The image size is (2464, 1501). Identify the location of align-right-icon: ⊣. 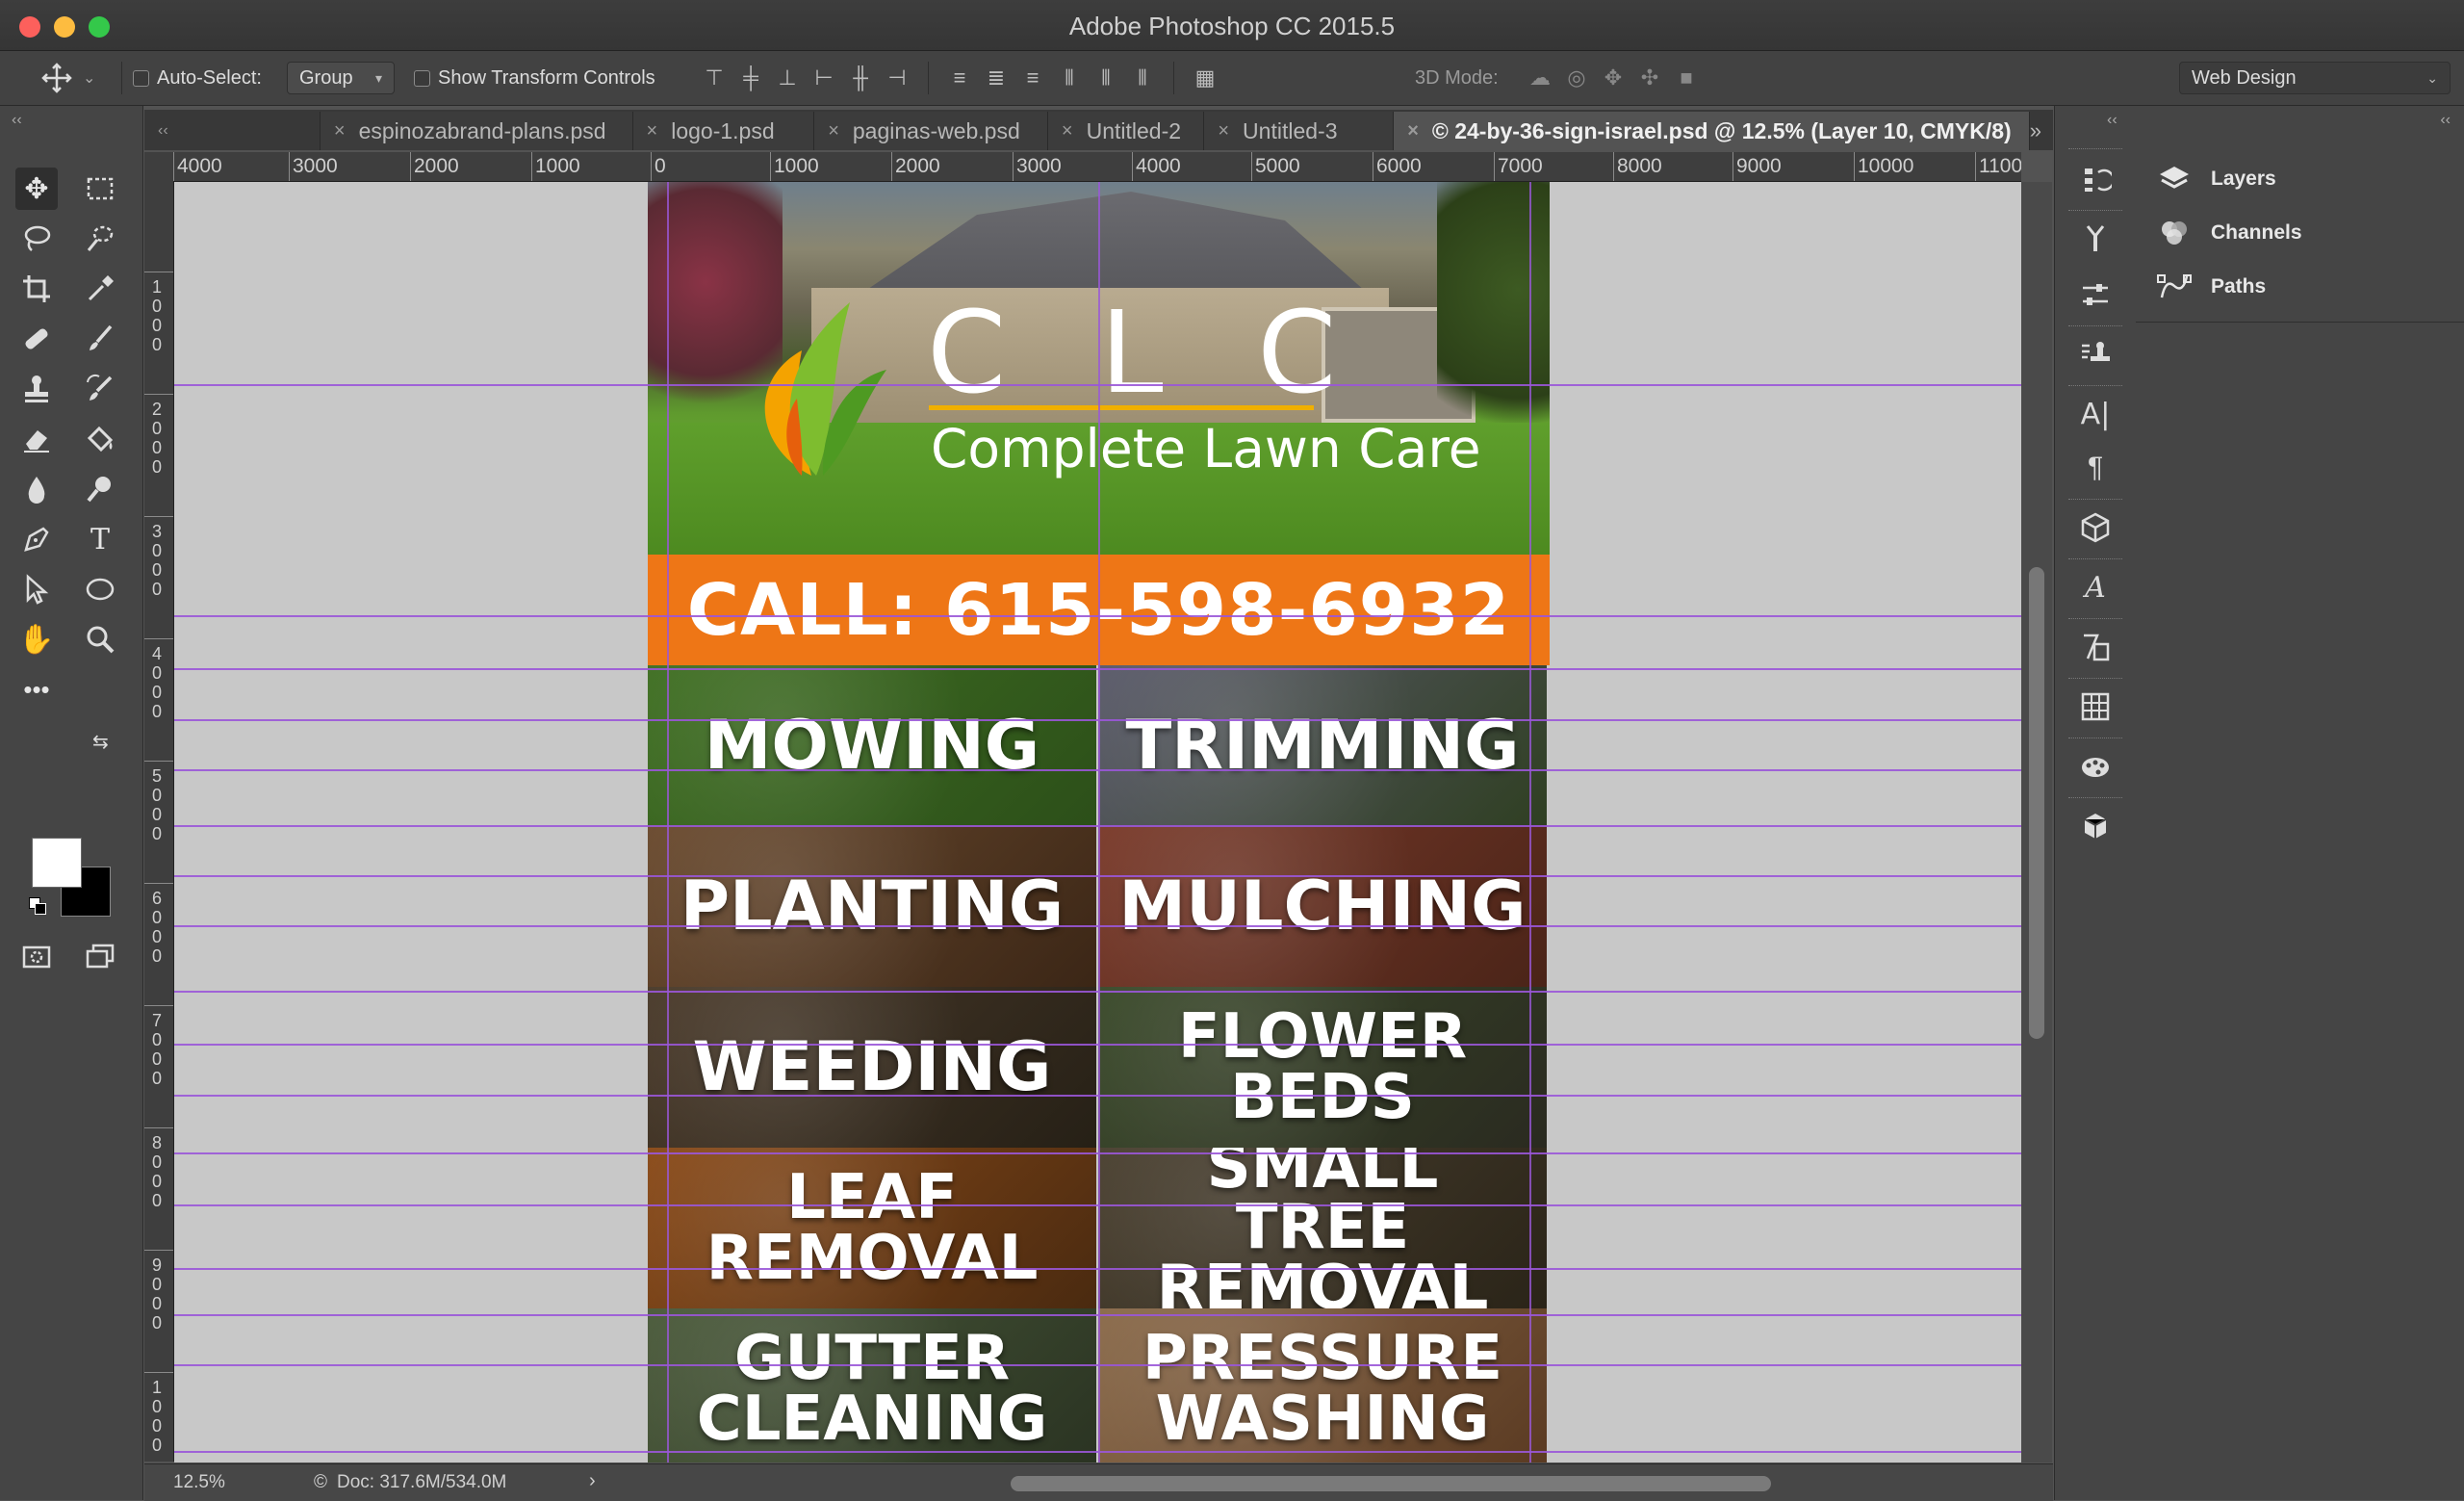
(897, 78).